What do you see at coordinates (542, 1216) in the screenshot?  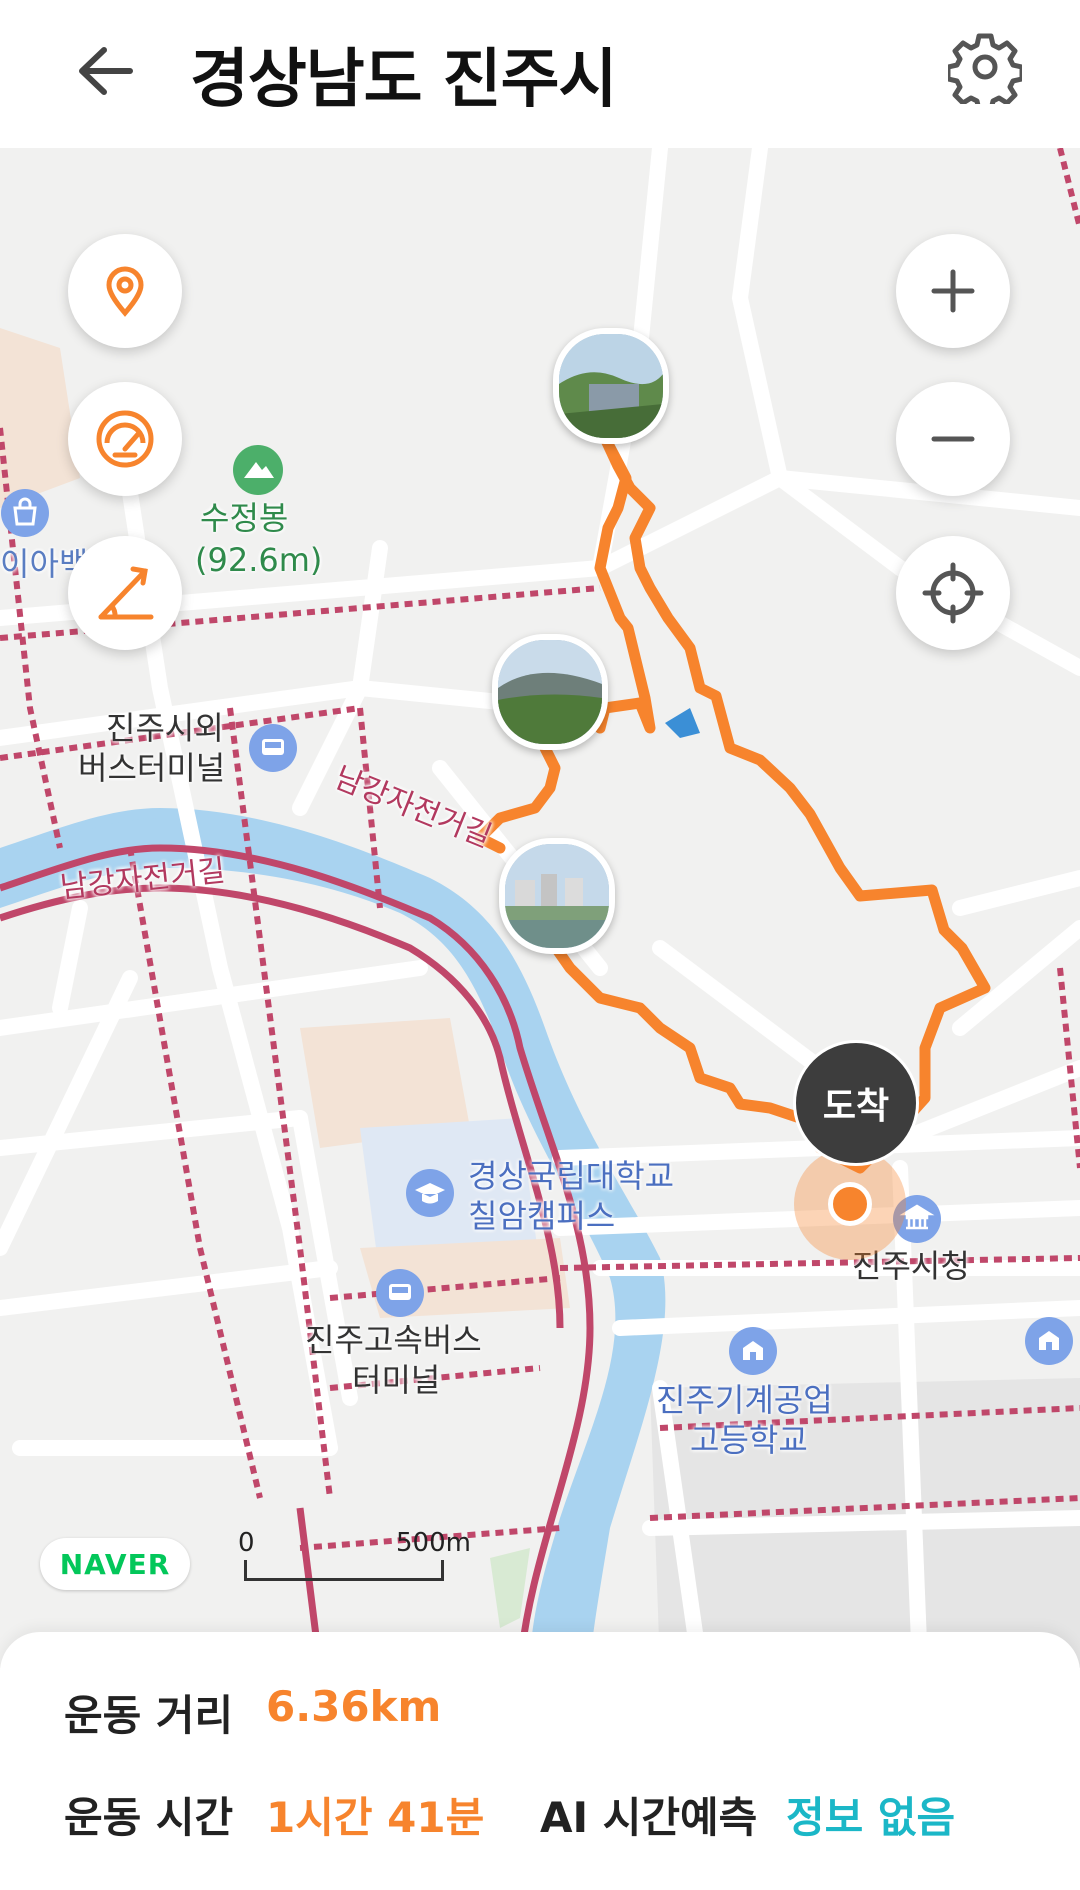 I see `university-label-2: 칠암캠퍼스` at bounding box center [542, 1216].